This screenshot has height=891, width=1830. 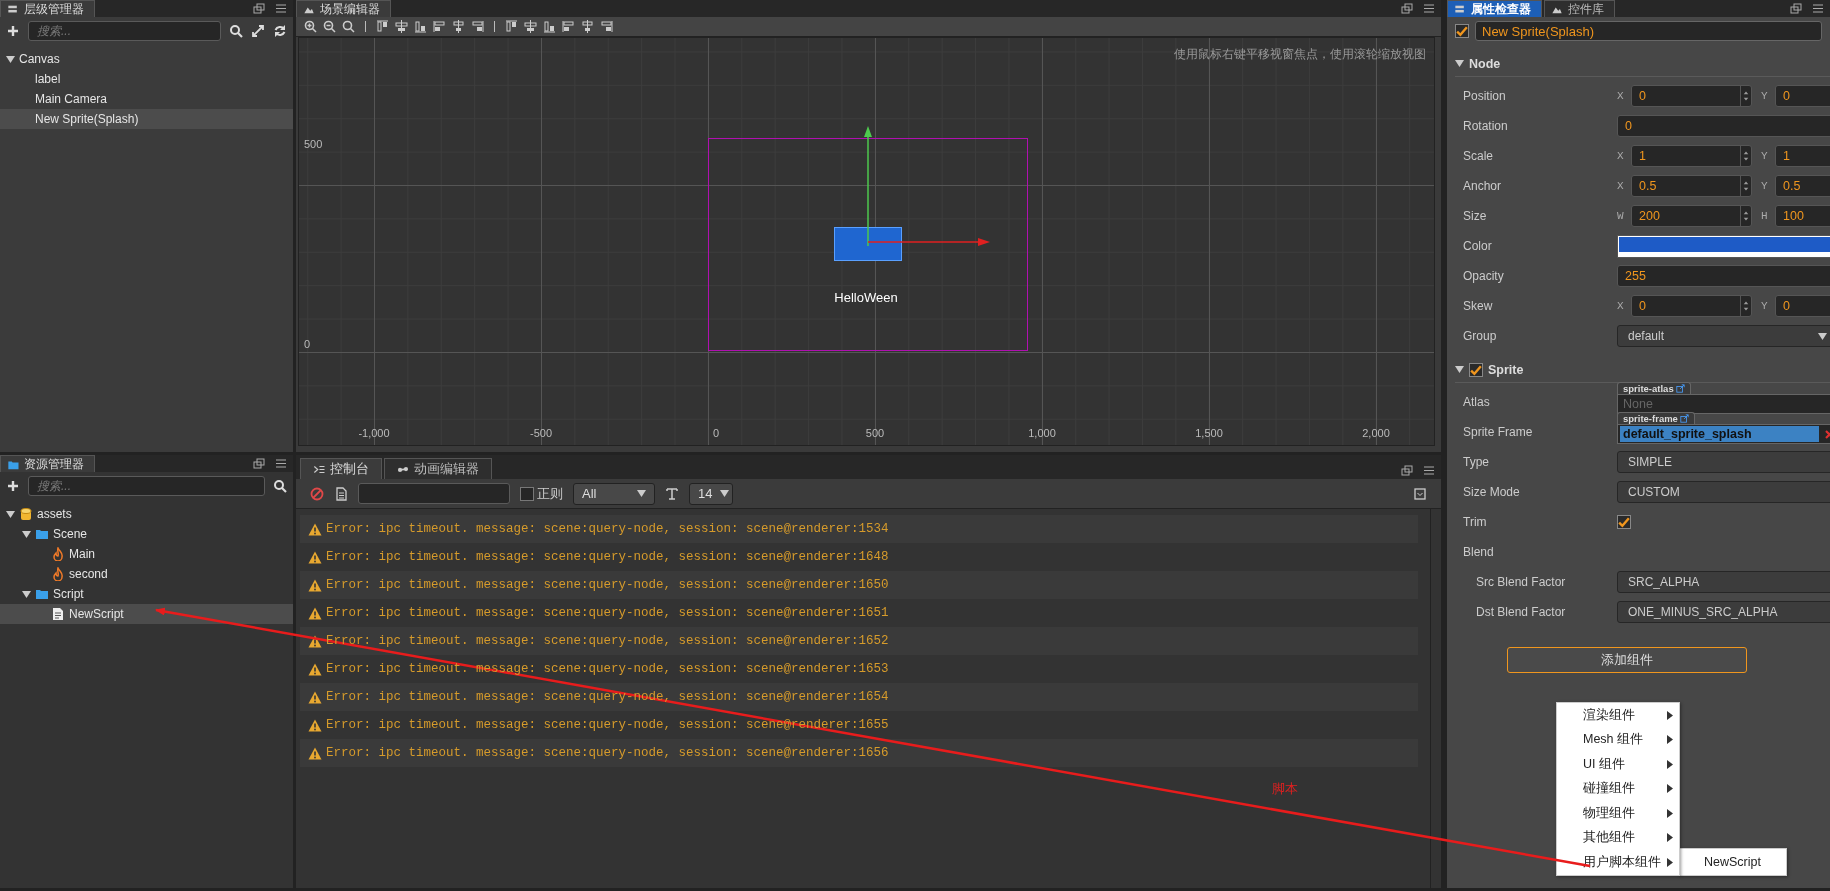 I want to click on checkbox, so click(x=1624, y=522).